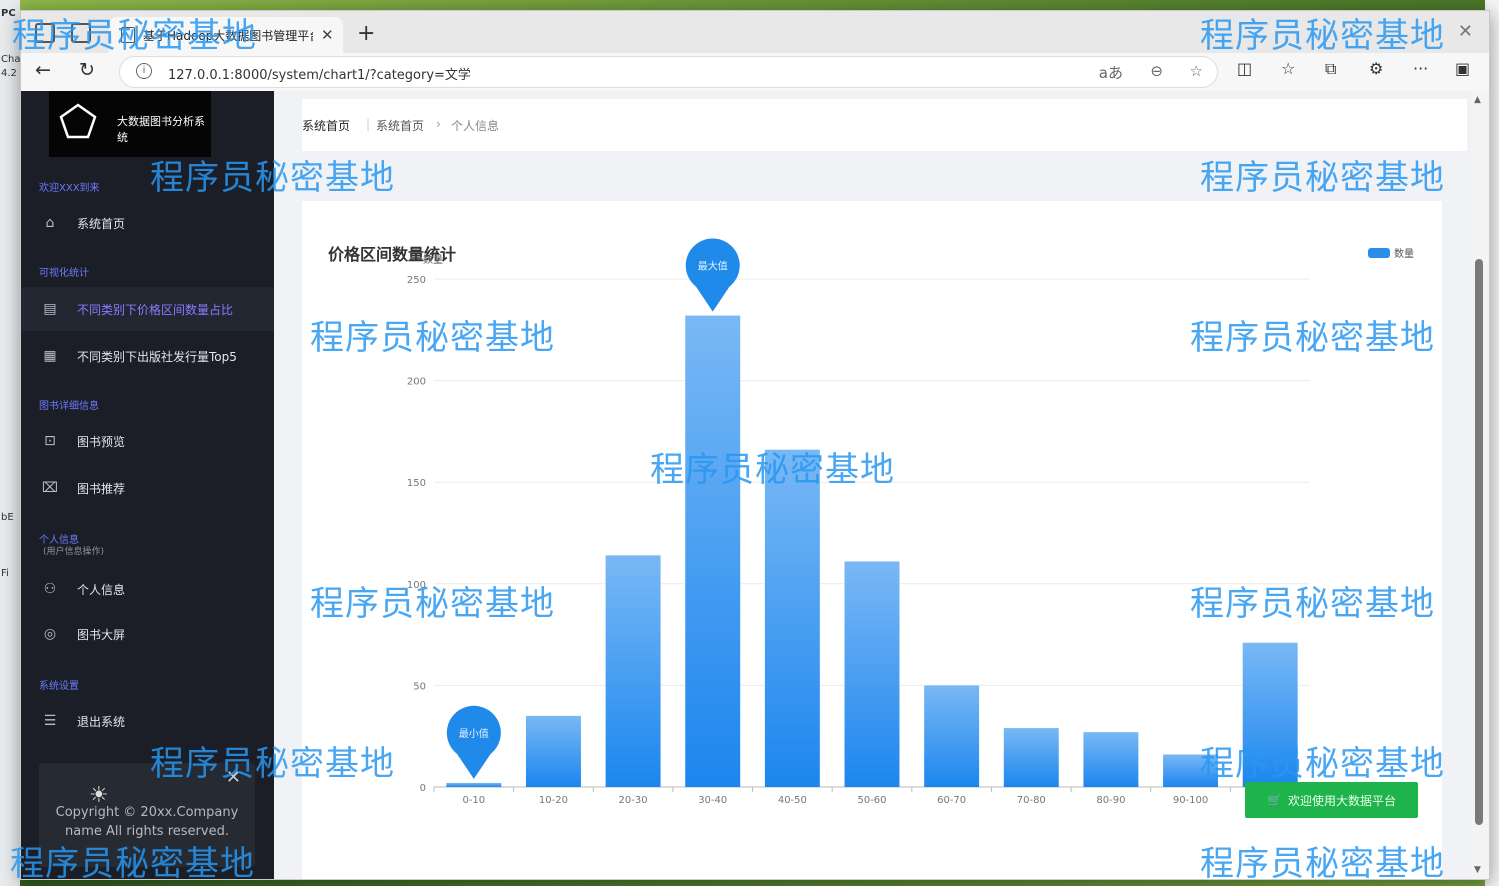 This screenshot has height=886, width=1499. I want to click on tab-title: 基于Hadoop大数据图书管理平台, so click(228, 35).